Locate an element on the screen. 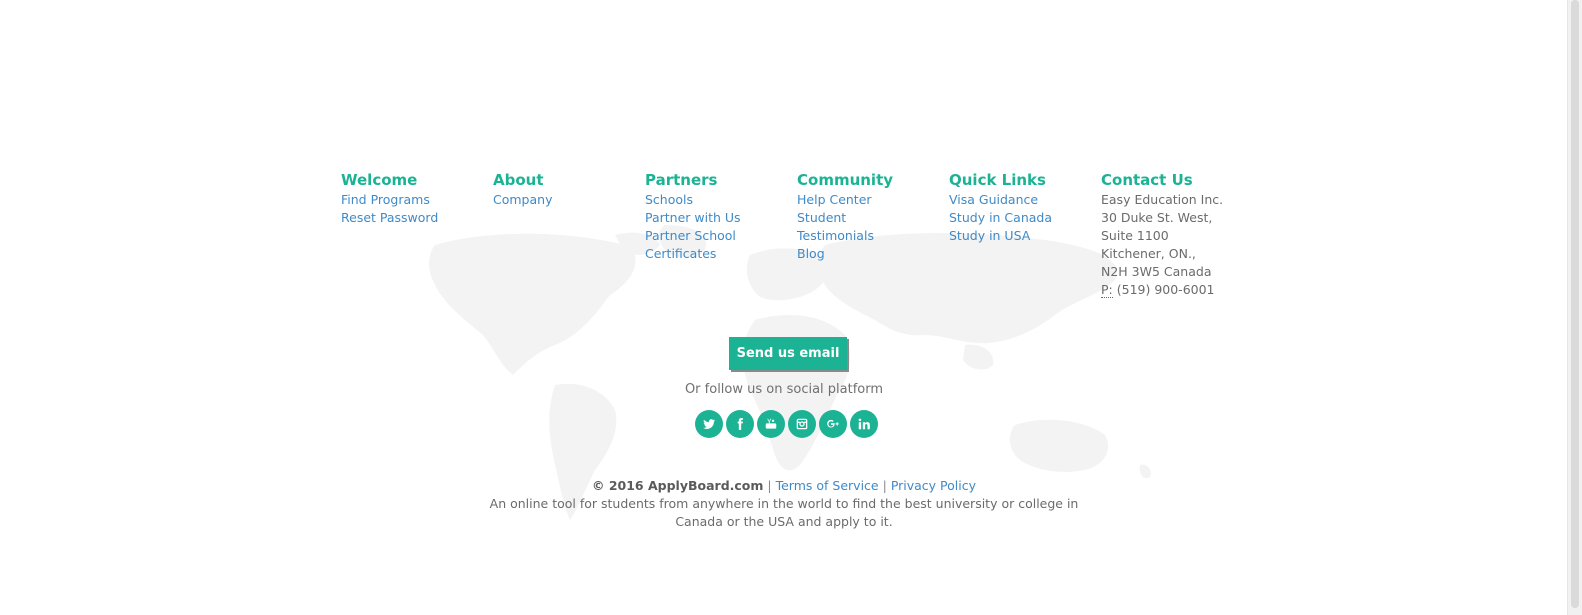 Image resolution: width=1582 pixels, height=615 pixels. tagline-line-2: Canada or the USA and apply to it. is located at coordinates (784, 521).